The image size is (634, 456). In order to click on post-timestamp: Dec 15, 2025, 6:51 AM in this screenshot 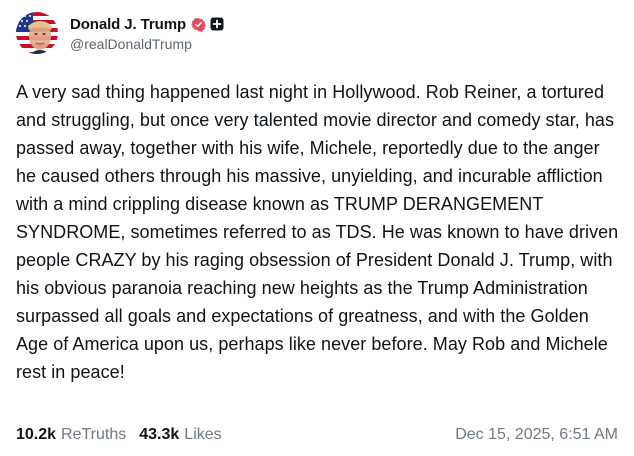, I will do `click(536, 435)`.